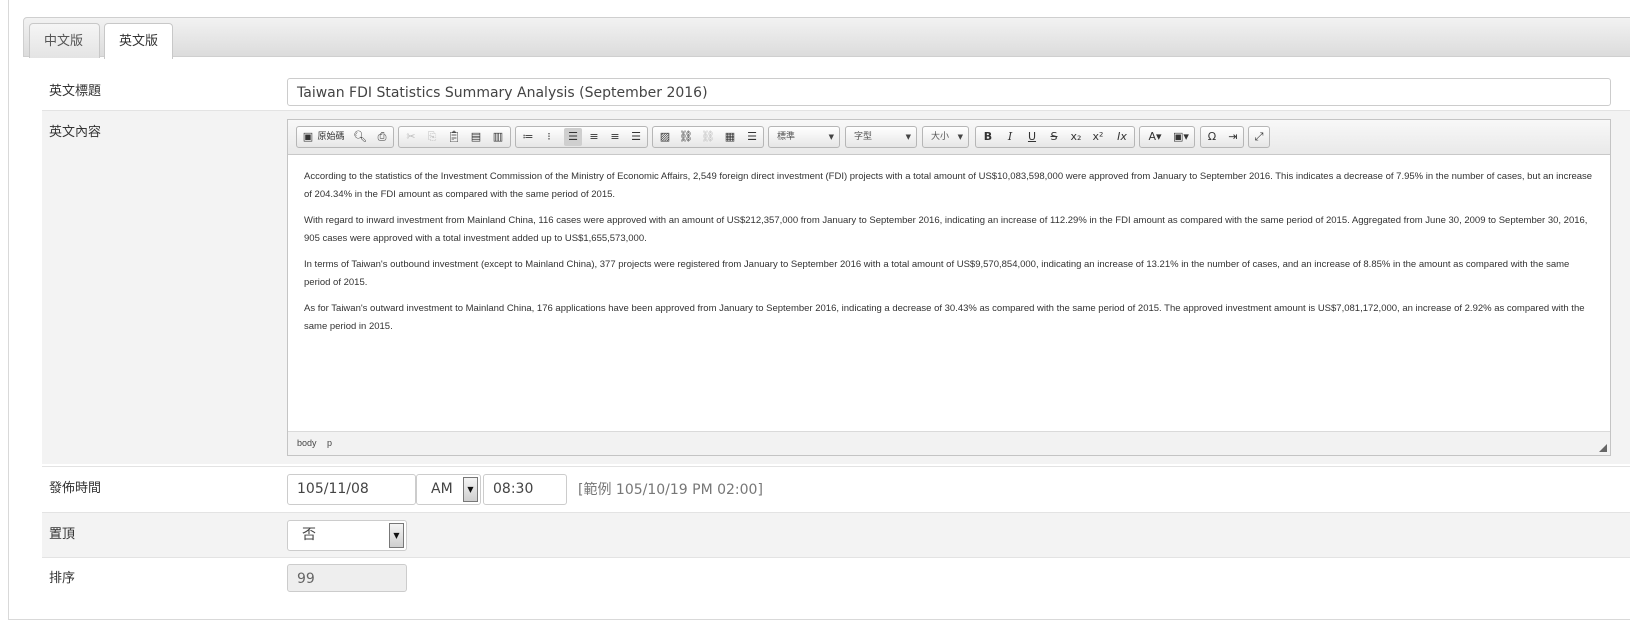 This screenshot has height=620, width=1630. I want to click on bold-icon: B, so click(988, 137).